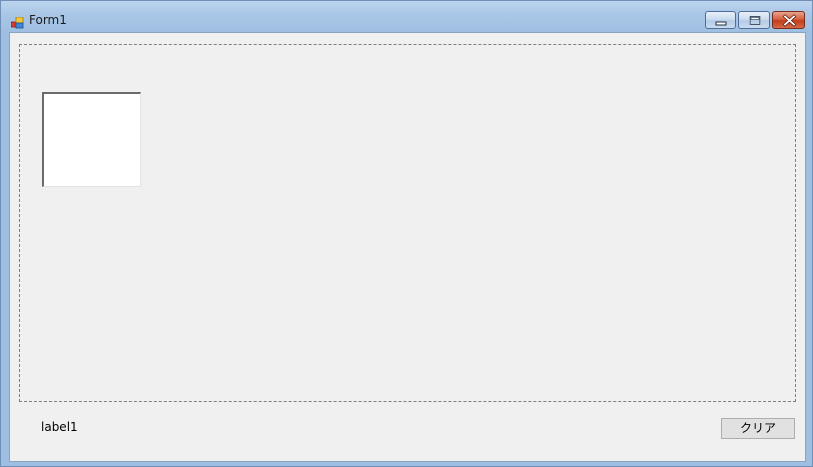 The image size is (813, 467). Describe the element at coordinates (758, 428) in the screenshot. I see `clear-button: クリア` at that location.